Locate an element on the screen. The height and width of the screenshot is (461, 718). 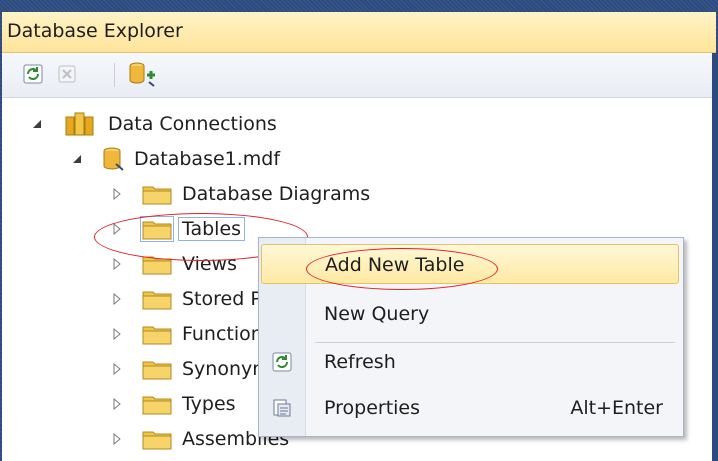
menu-item-refresh: Refresh is located at coordinates (470, 362).